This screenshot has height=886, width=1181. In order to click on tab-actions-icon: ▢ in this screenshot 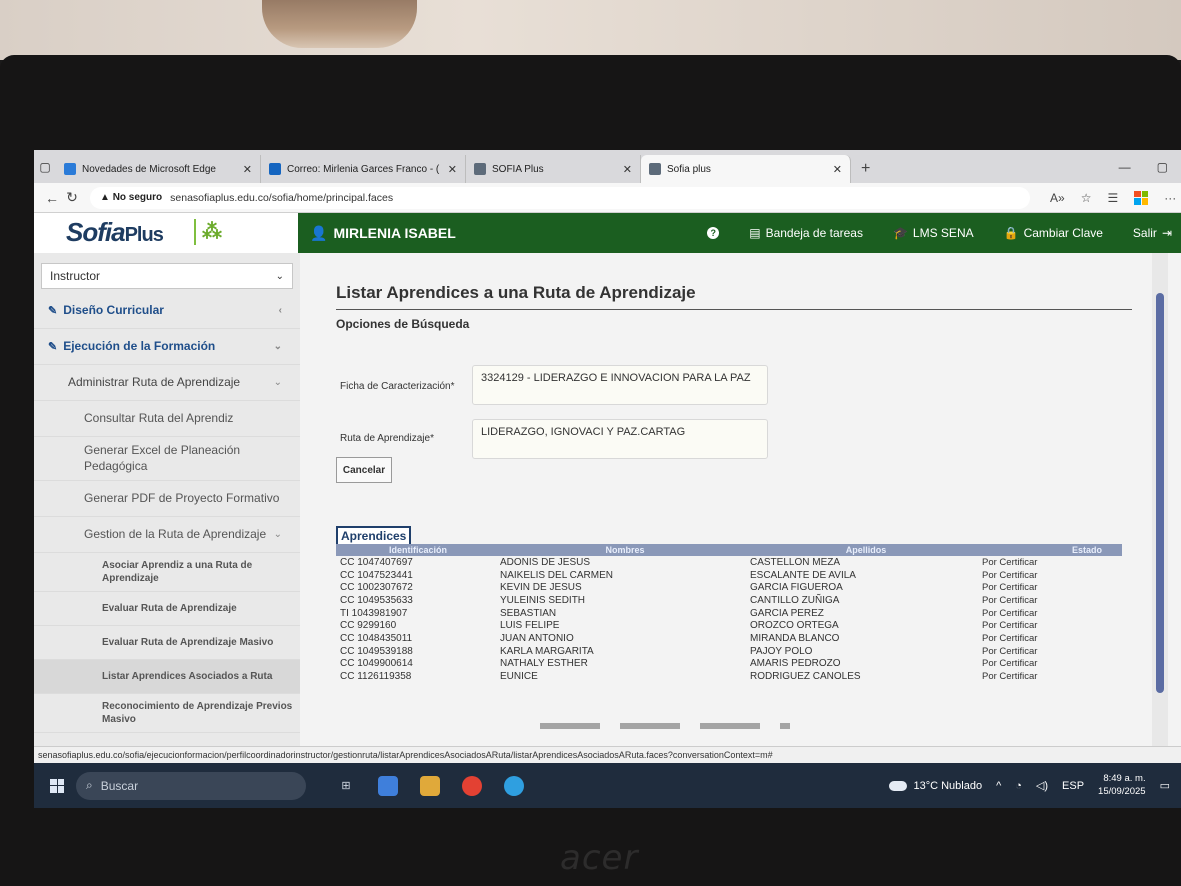, I will do `click(45, 166)`.